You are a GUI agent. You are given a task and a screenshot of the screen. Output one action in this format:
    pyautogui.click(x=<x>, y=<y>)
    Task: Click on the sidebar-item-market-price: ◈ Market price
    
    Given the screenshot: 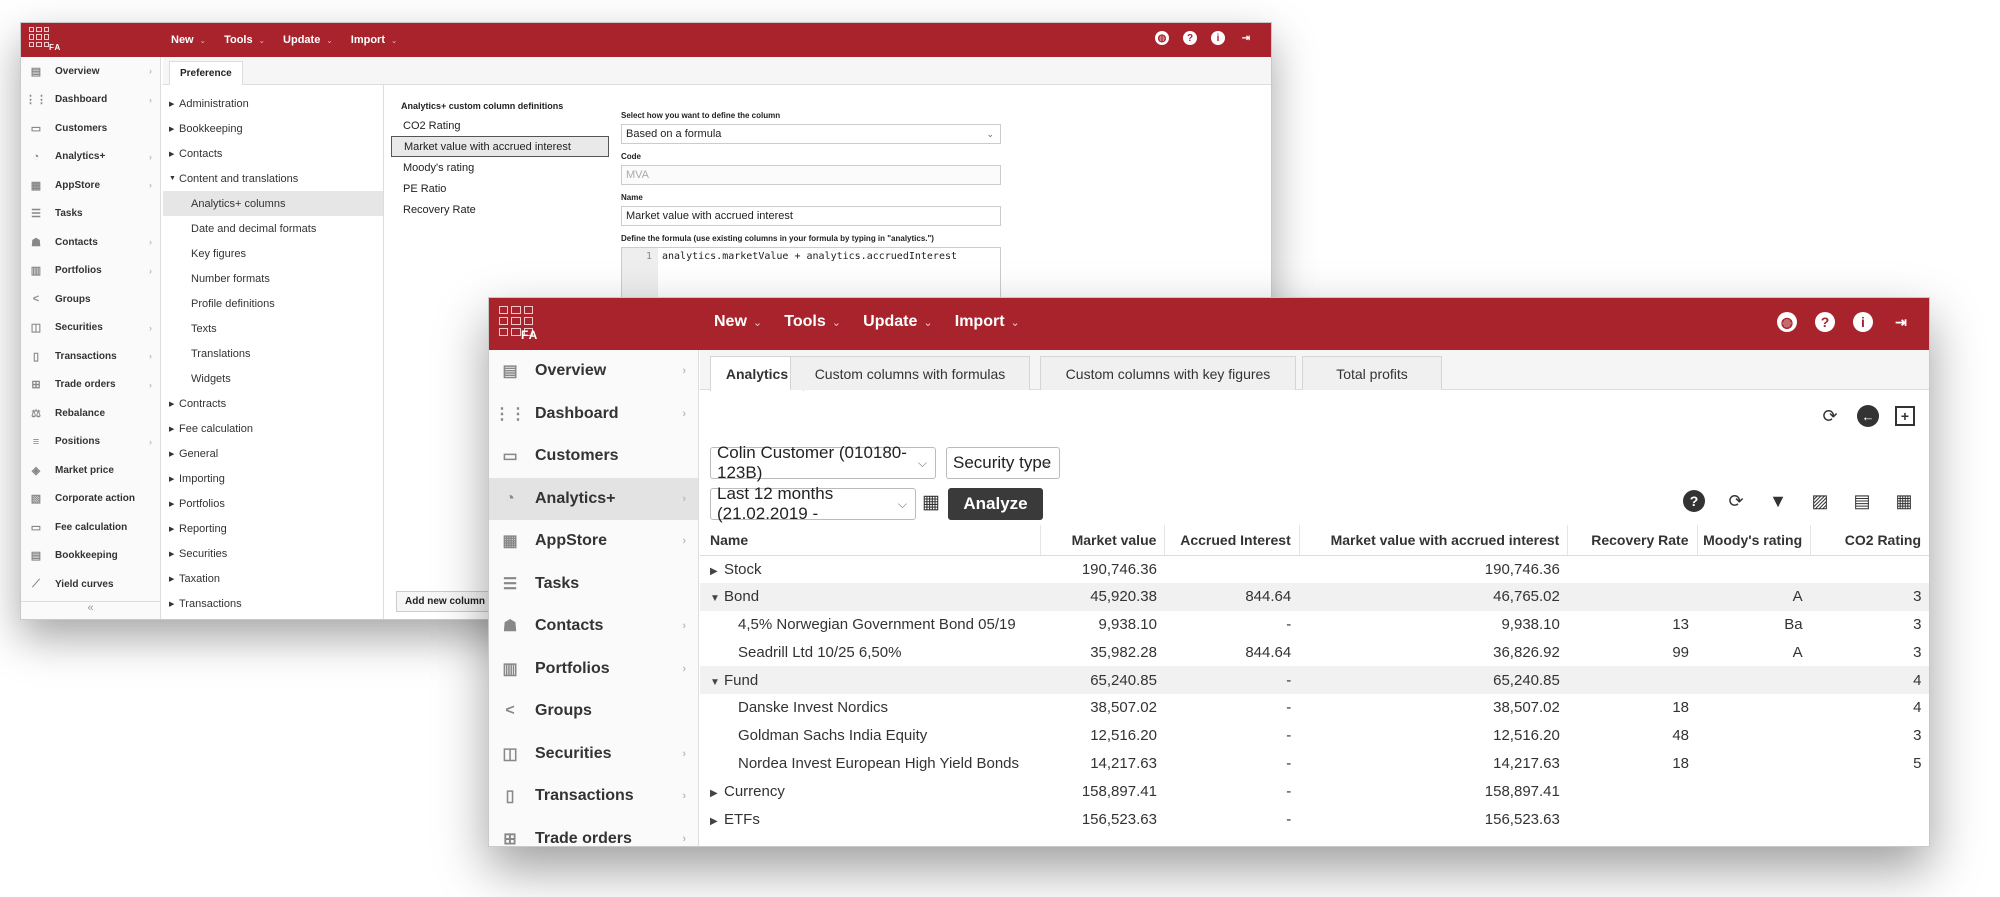 What is the action you would take?
    pyautogui.click(x=90, y=470)
    